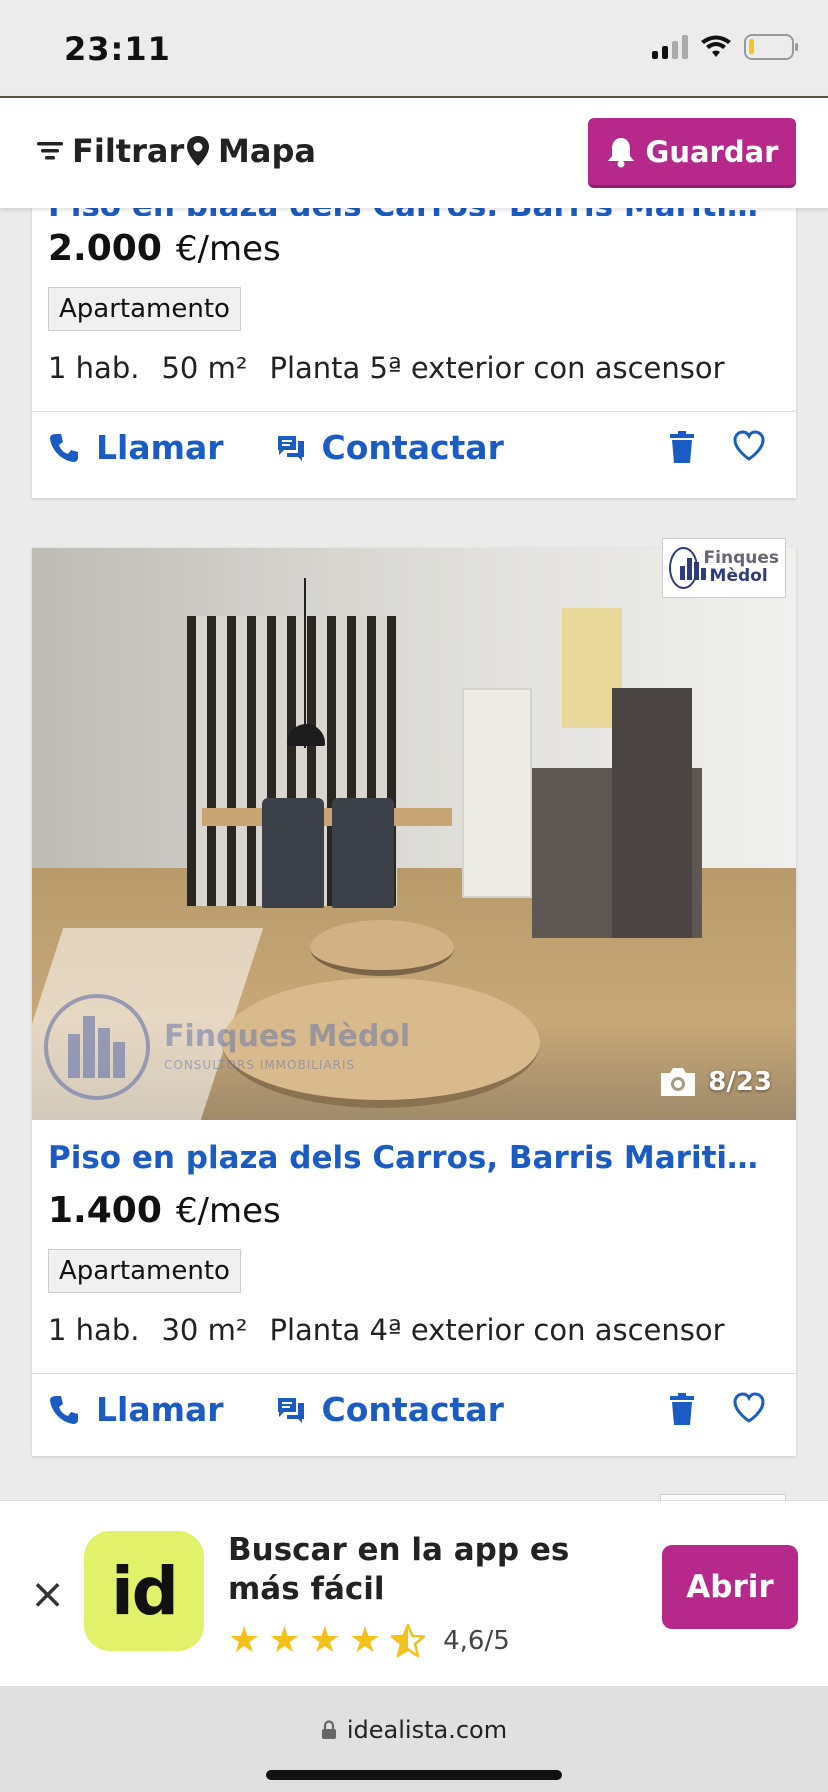  Describe the element at coordinates (678, 1082) in the screenshot. I see `camera-icon` at that location.